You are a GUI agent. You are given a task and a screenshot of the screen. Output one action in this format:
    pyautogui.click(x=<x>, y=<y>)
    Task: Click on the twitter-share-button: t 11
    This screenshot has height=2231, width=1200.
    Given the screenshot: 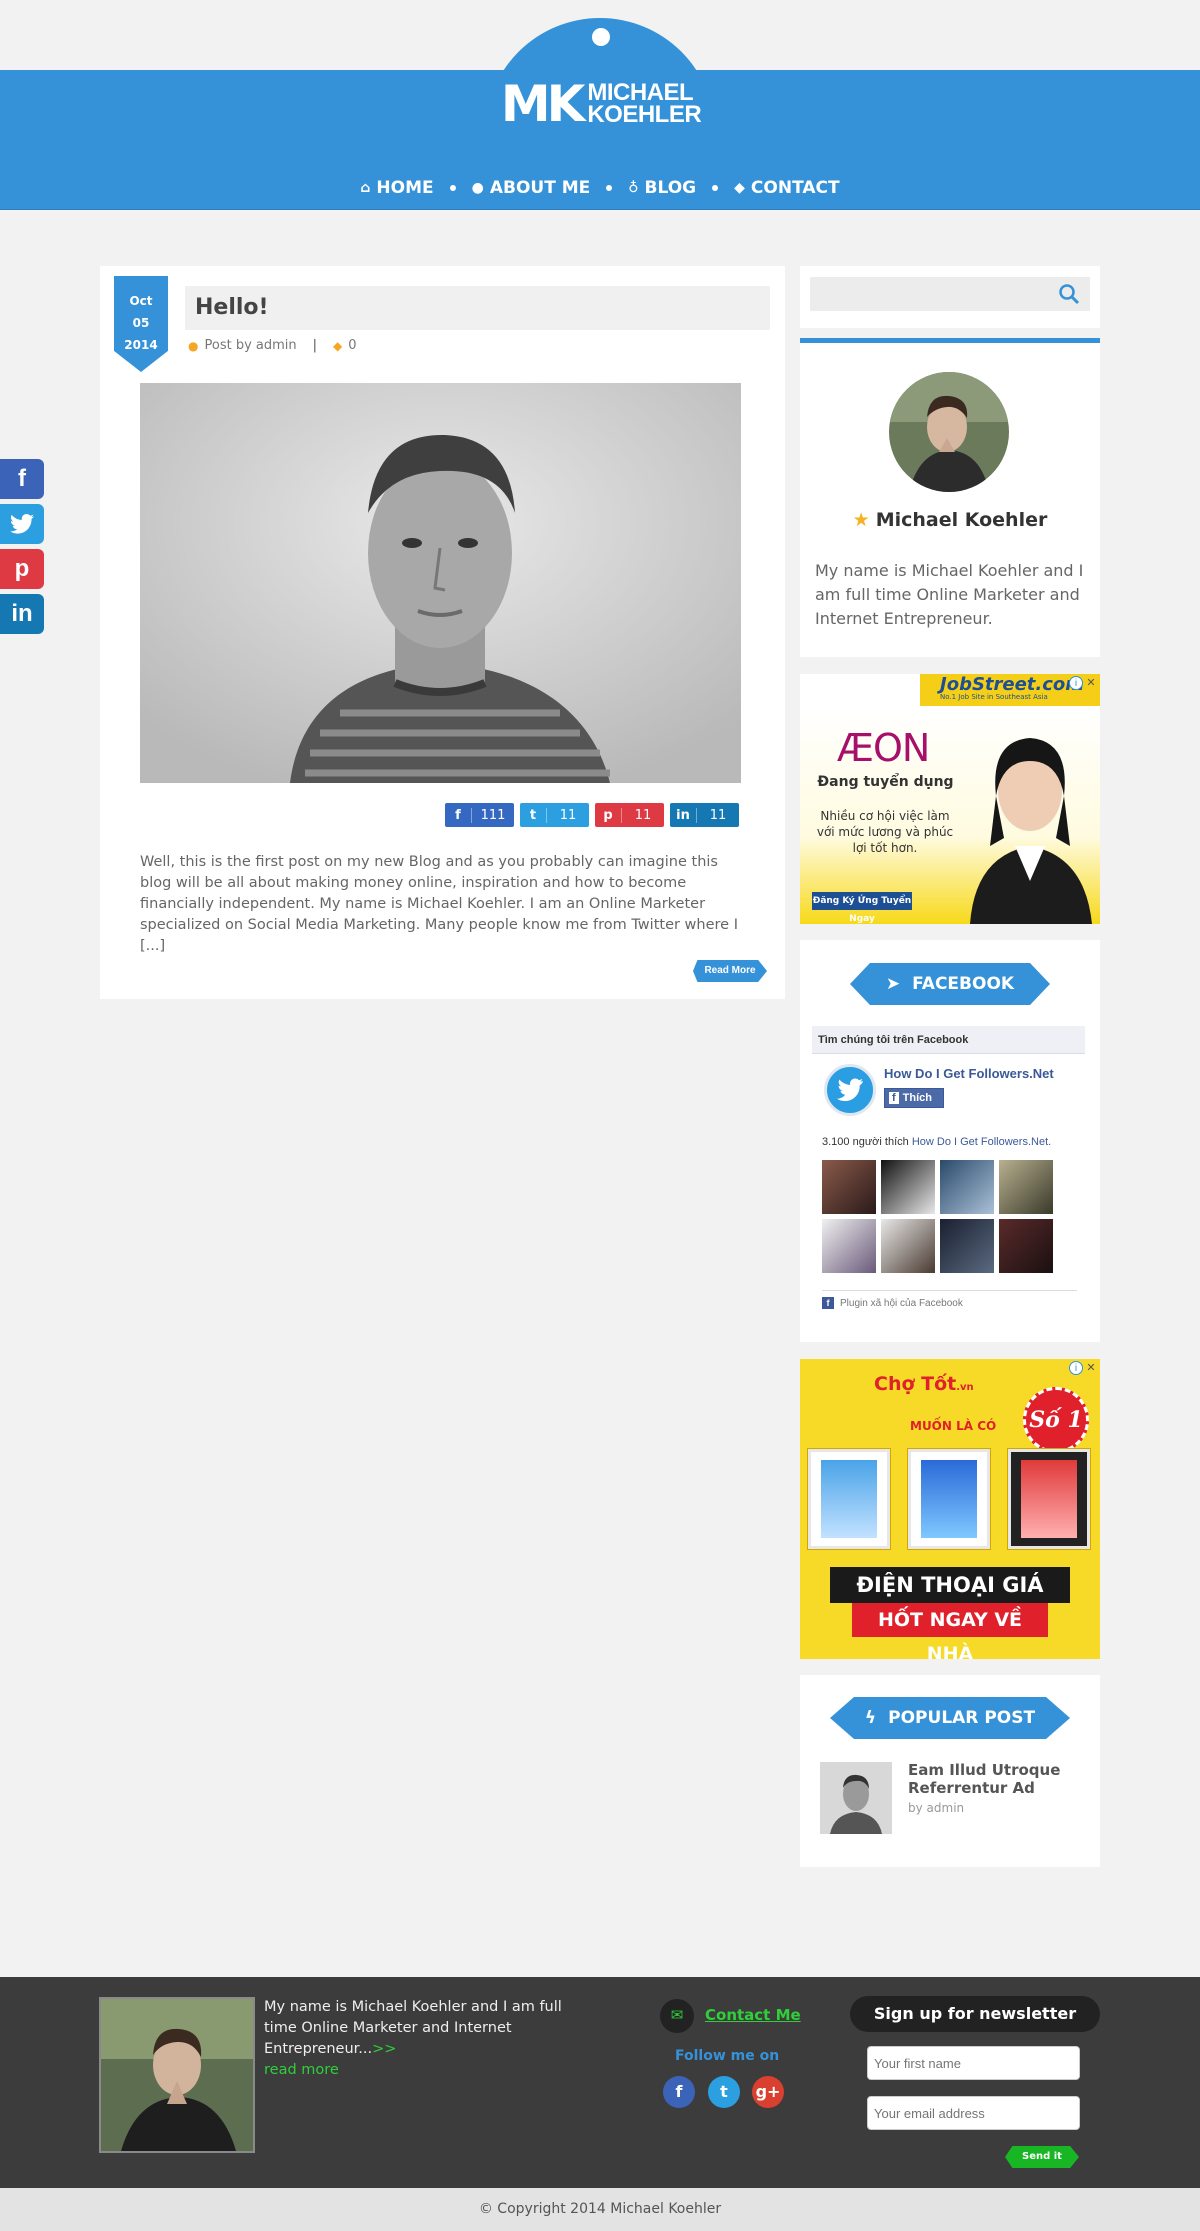 What is the action you would take?
    pyautogui.click(x=554, y=815)
    